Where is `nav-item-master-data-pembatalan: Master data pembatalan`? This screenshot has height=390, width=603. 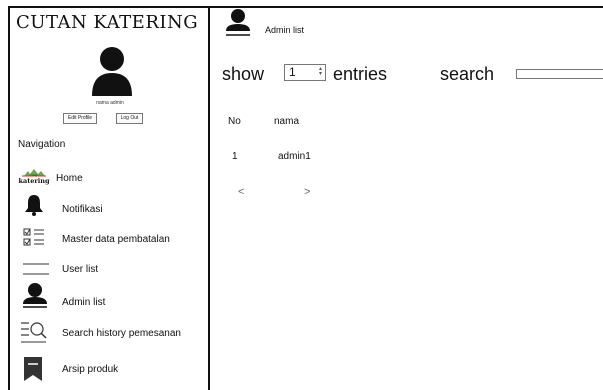 nav-item-master-data-pembatalan: Master data pembatalan is located at coordinates (109, 236).